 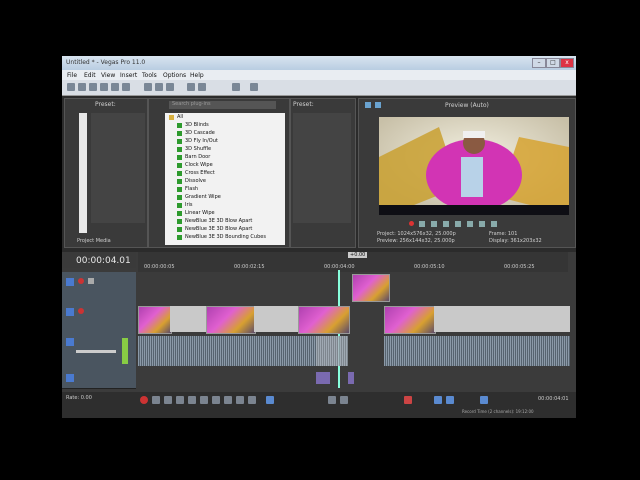 What do you see at coordinates (115, 87) in the screenshot?
I see `render-icon` at bounding box center [115, 87].